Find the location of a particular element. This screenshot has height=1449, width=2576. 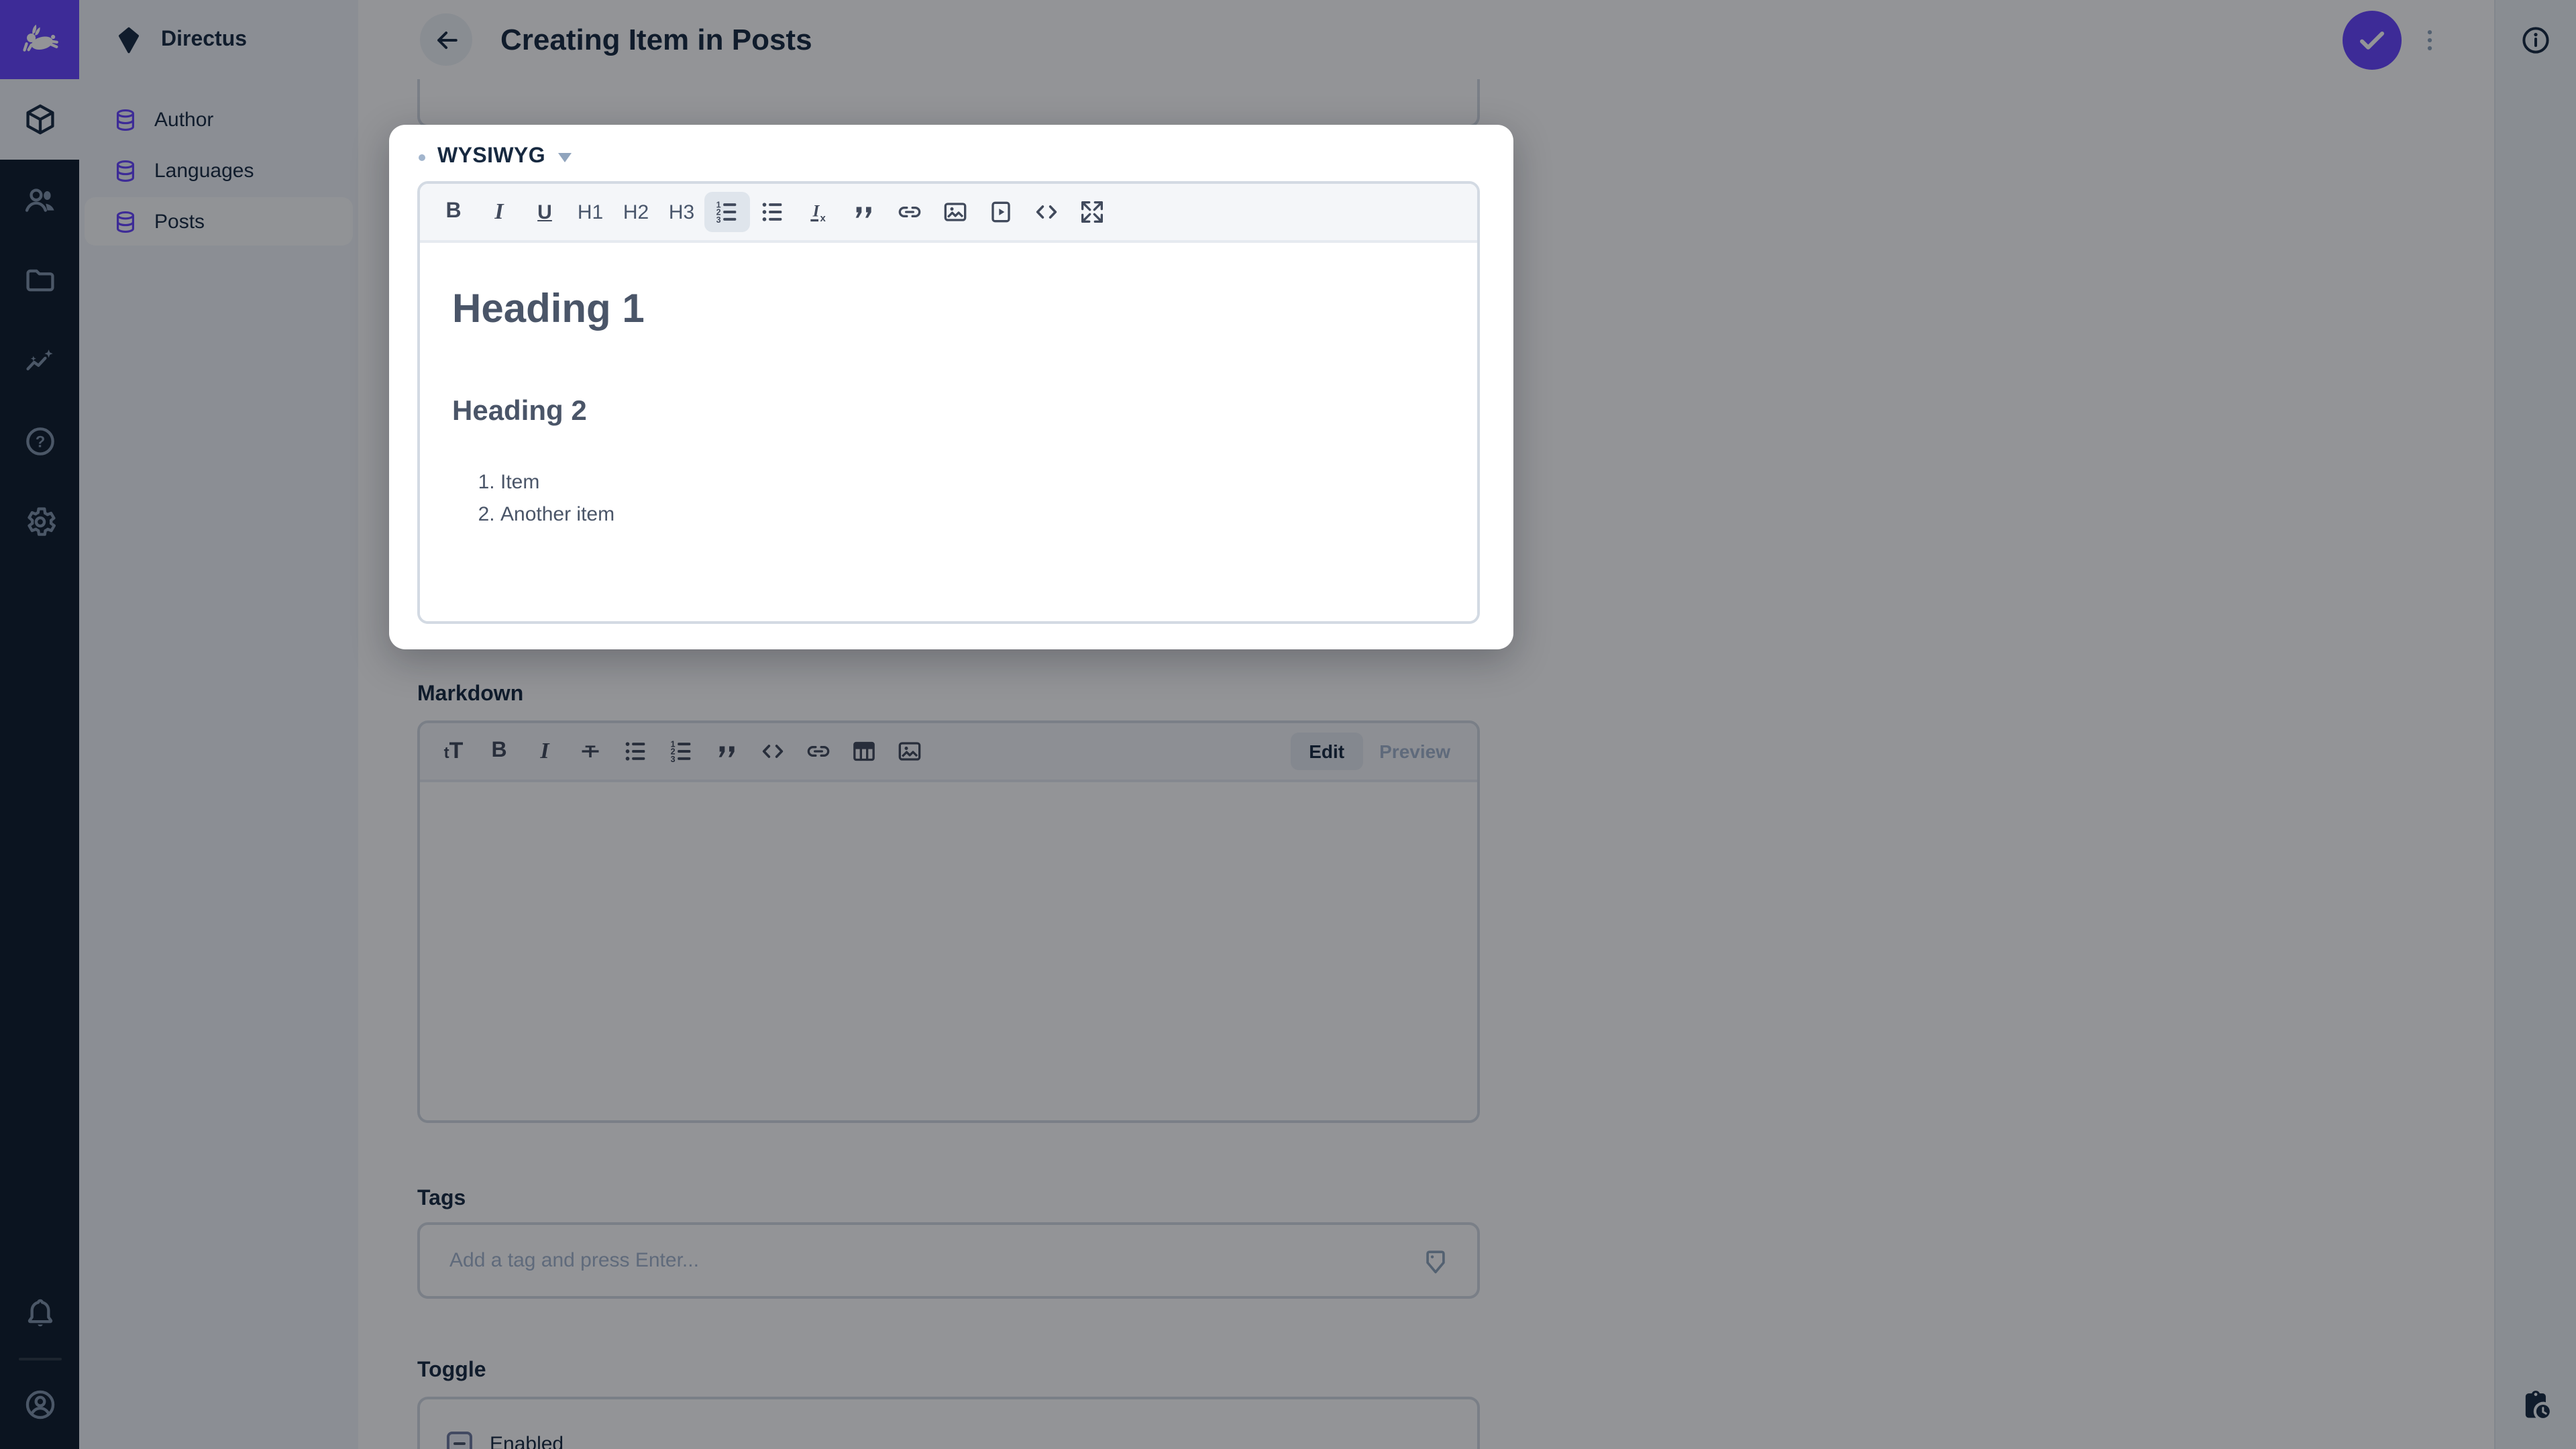

code-button is located at coordinates (1046, 212).